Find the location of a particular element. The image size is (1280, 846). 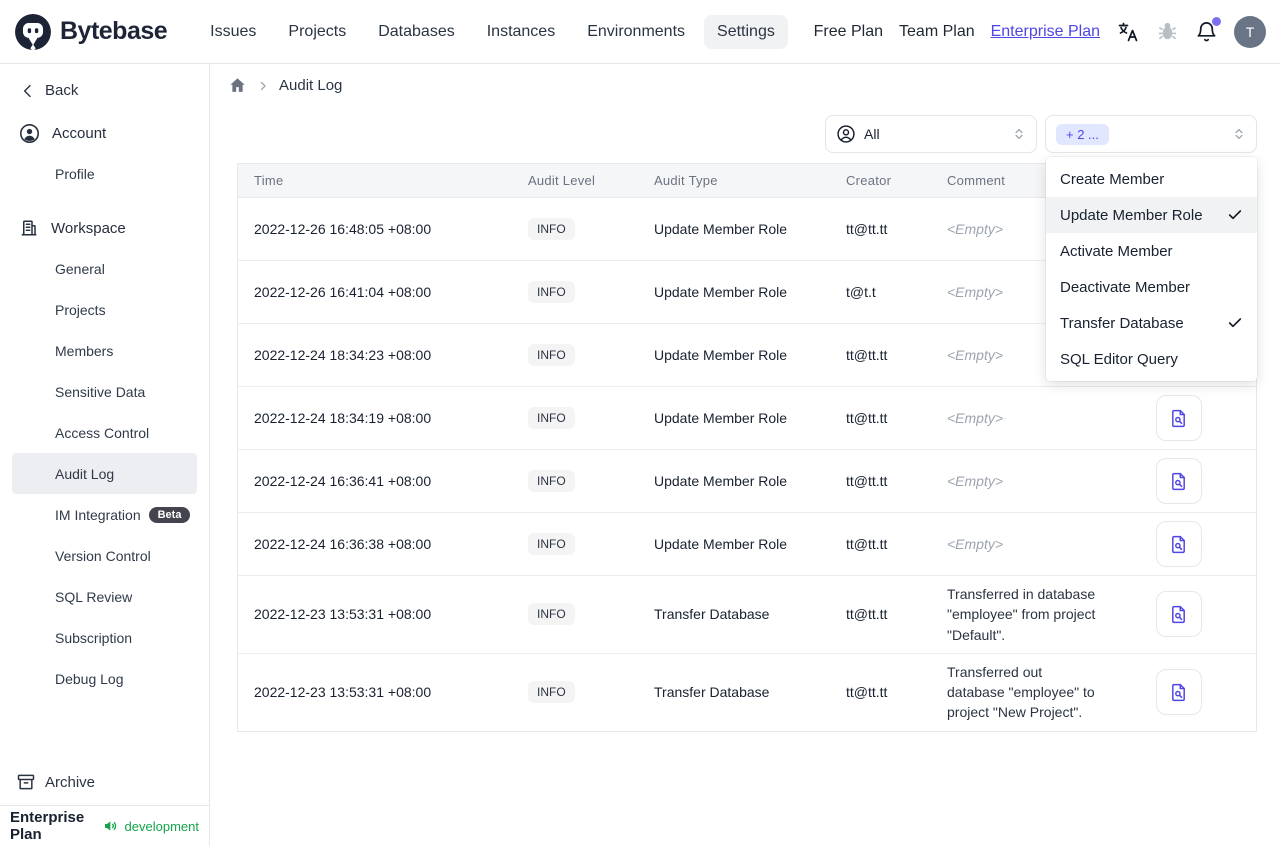

menu-item-activate-member: Activate Member is located at coordinates (1151, 251).